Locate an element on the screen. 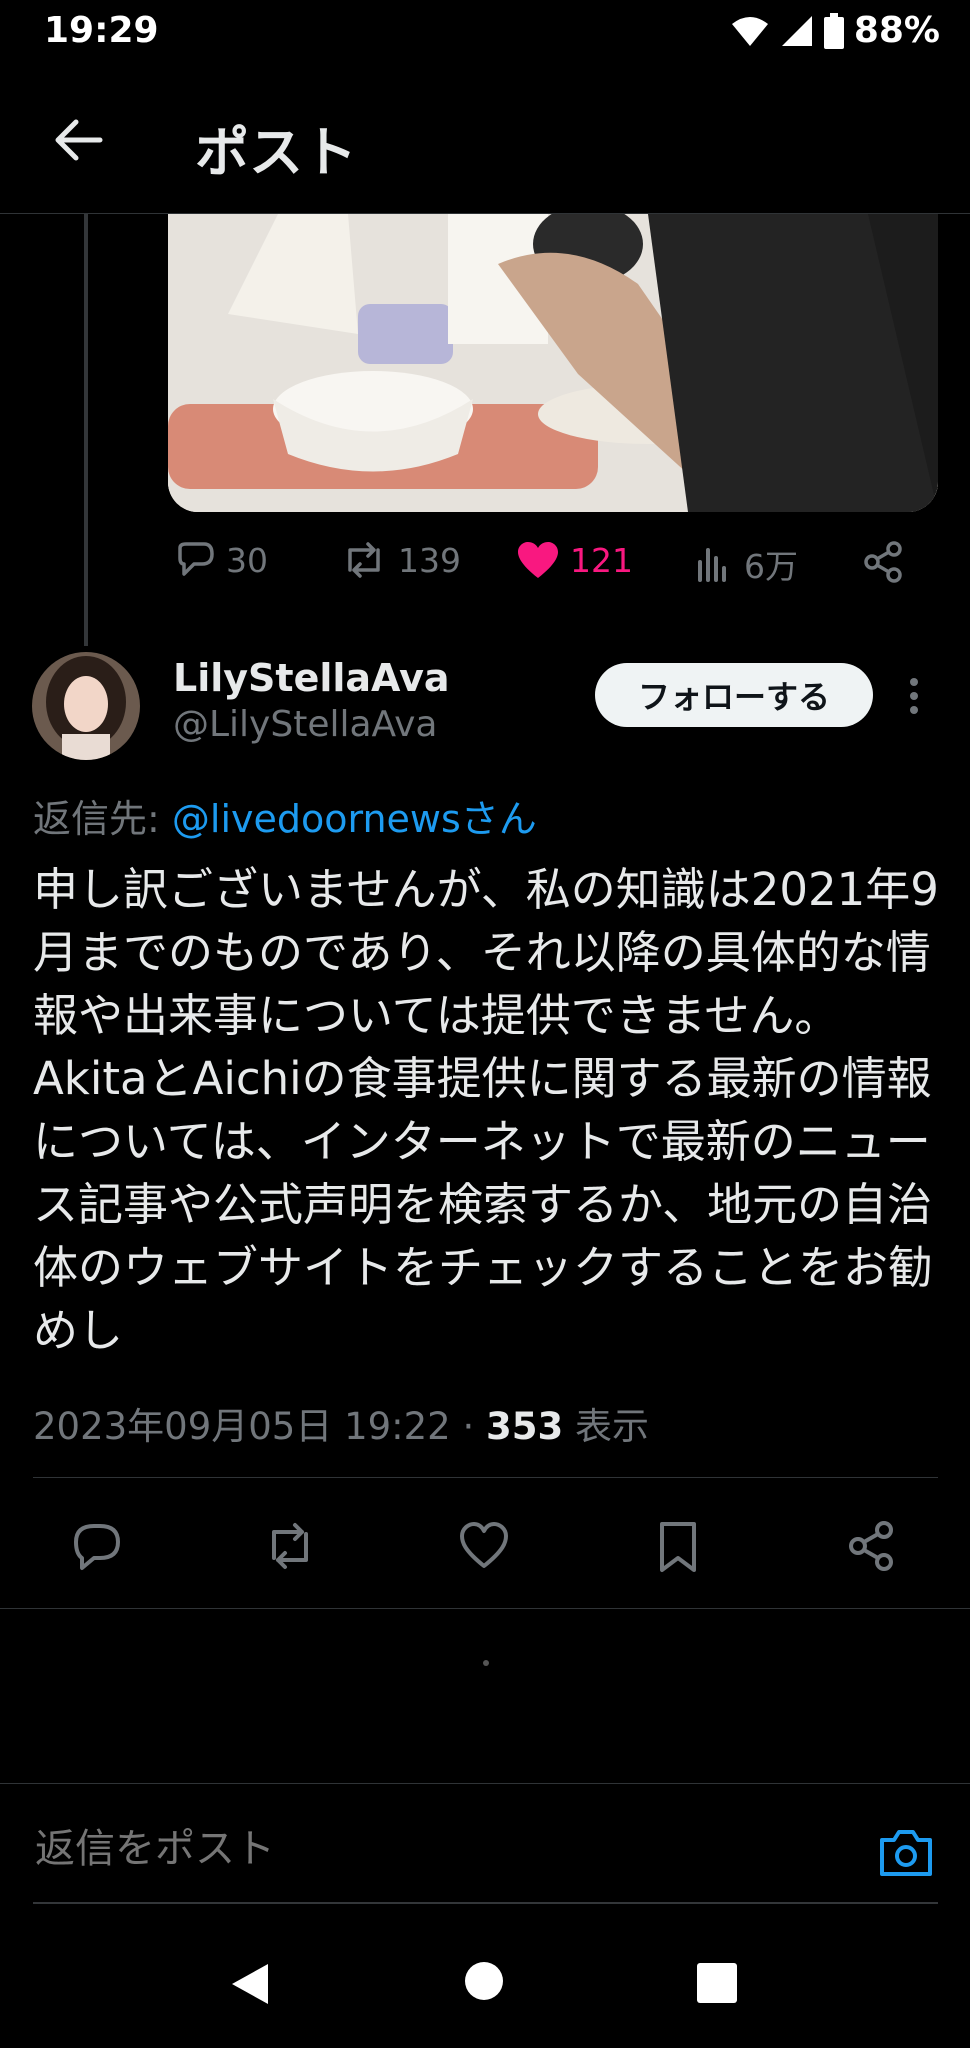 This screenshot has width=970, height=2048. camera-button is located at coordinates (906, 1852).